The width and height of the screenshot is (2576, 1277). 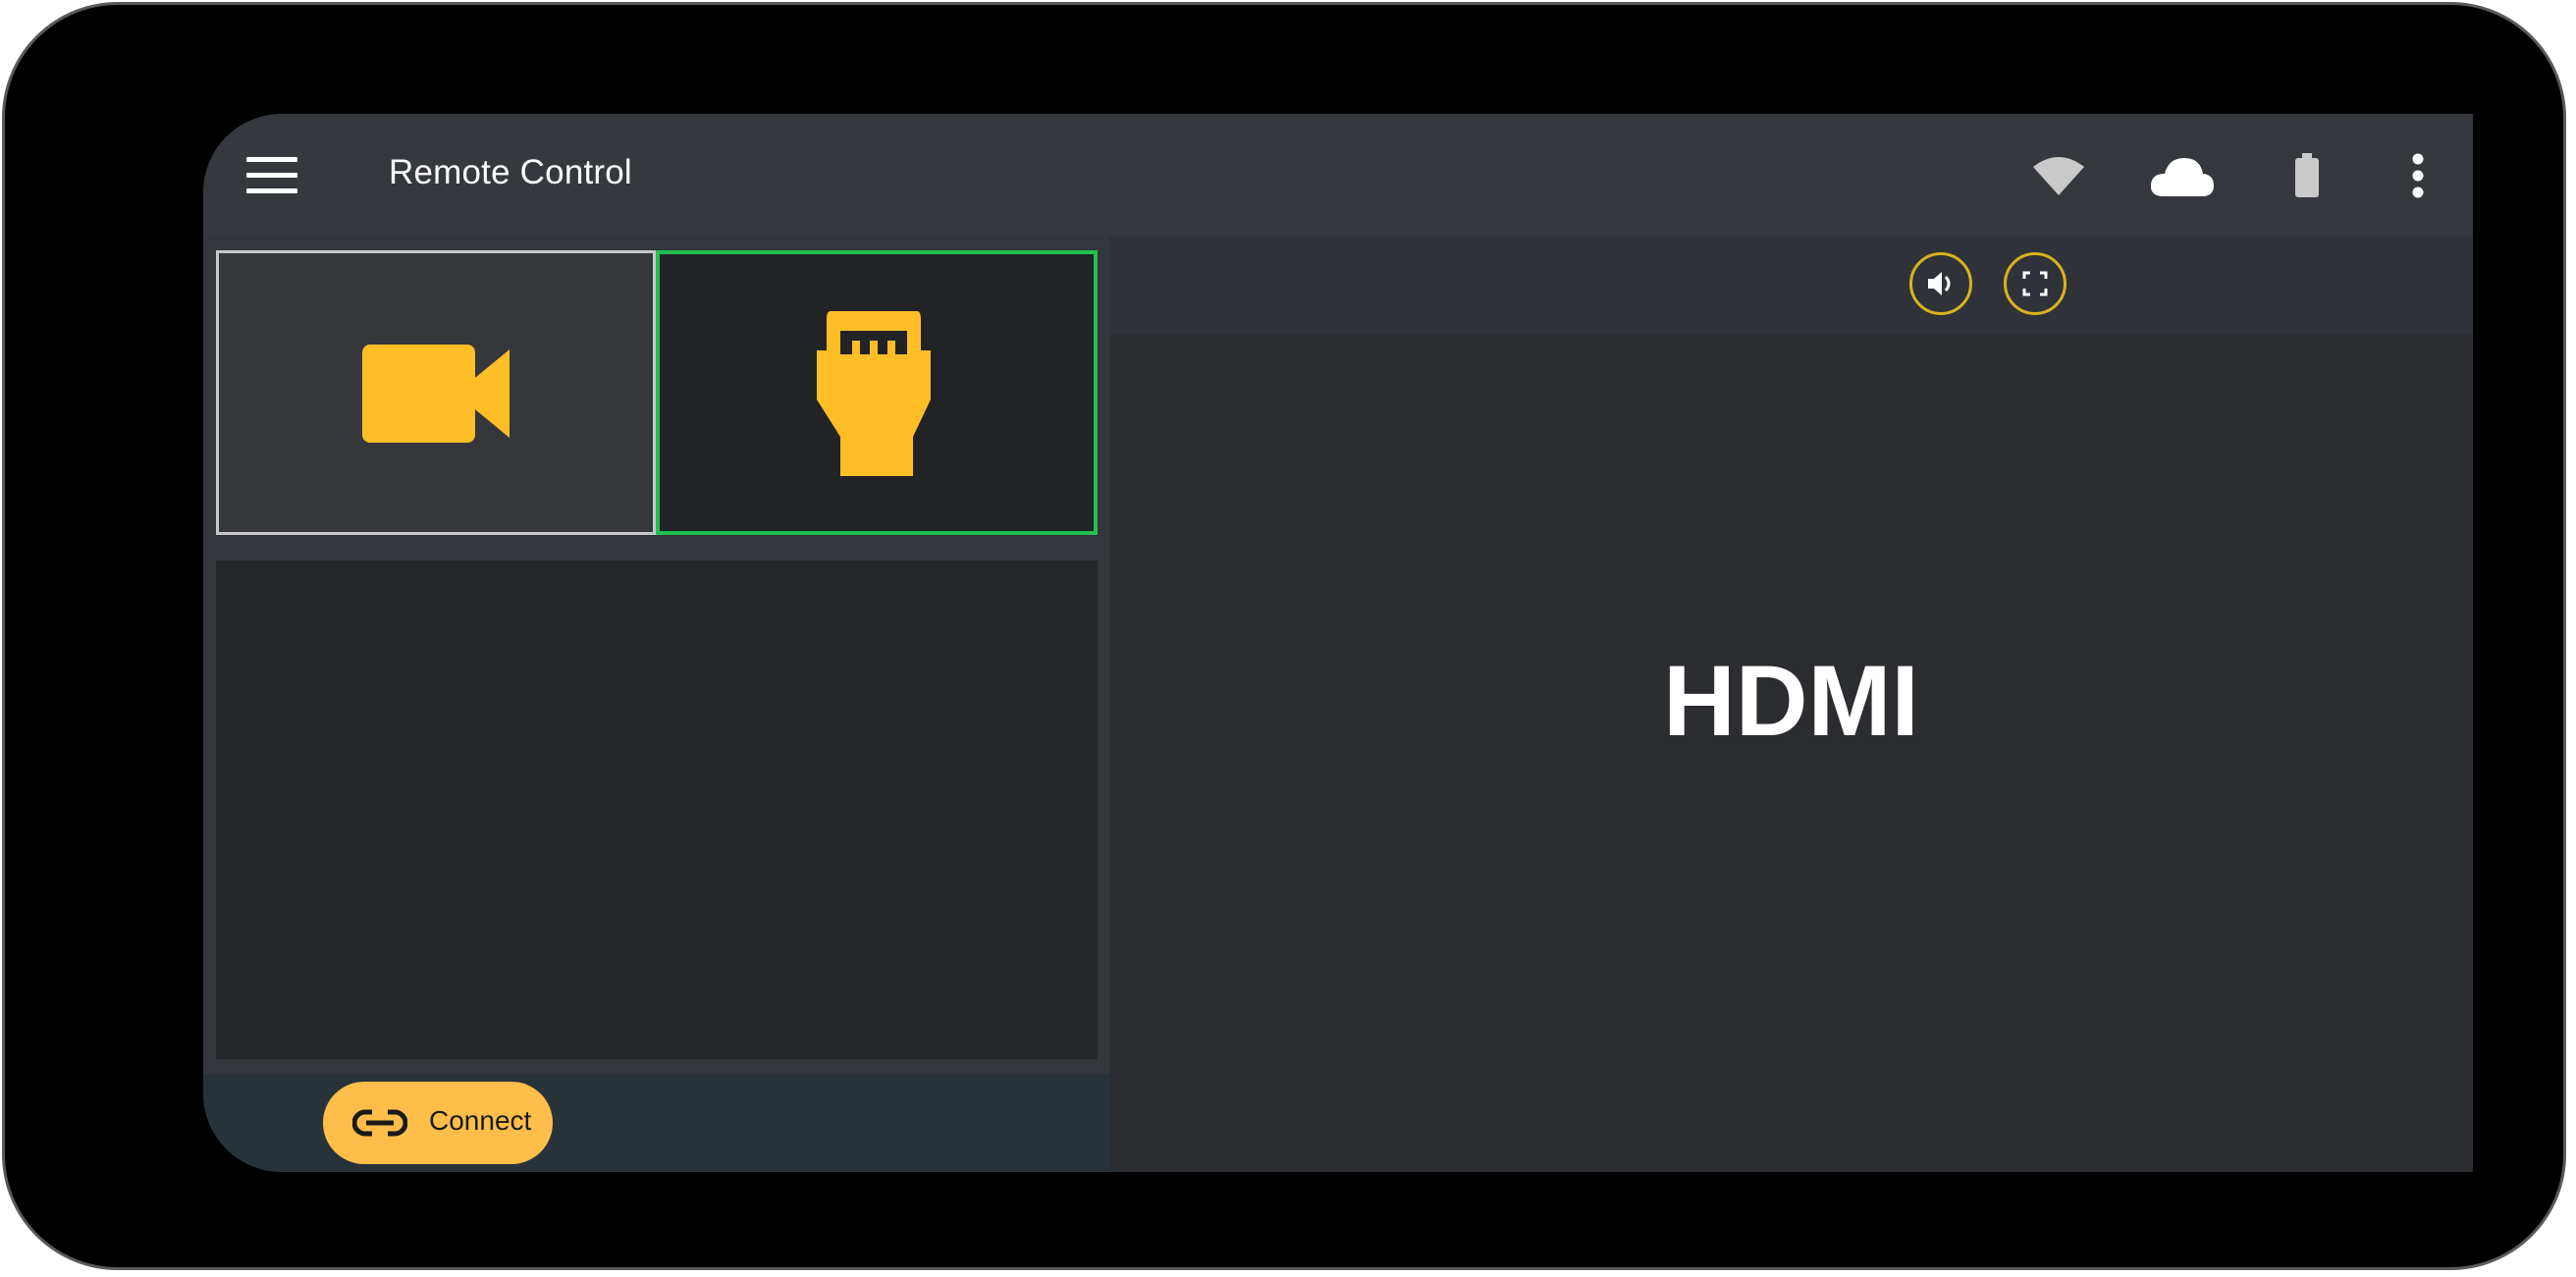 I want to click on connect-button-label: Connect, so click(x=480, y=1120).